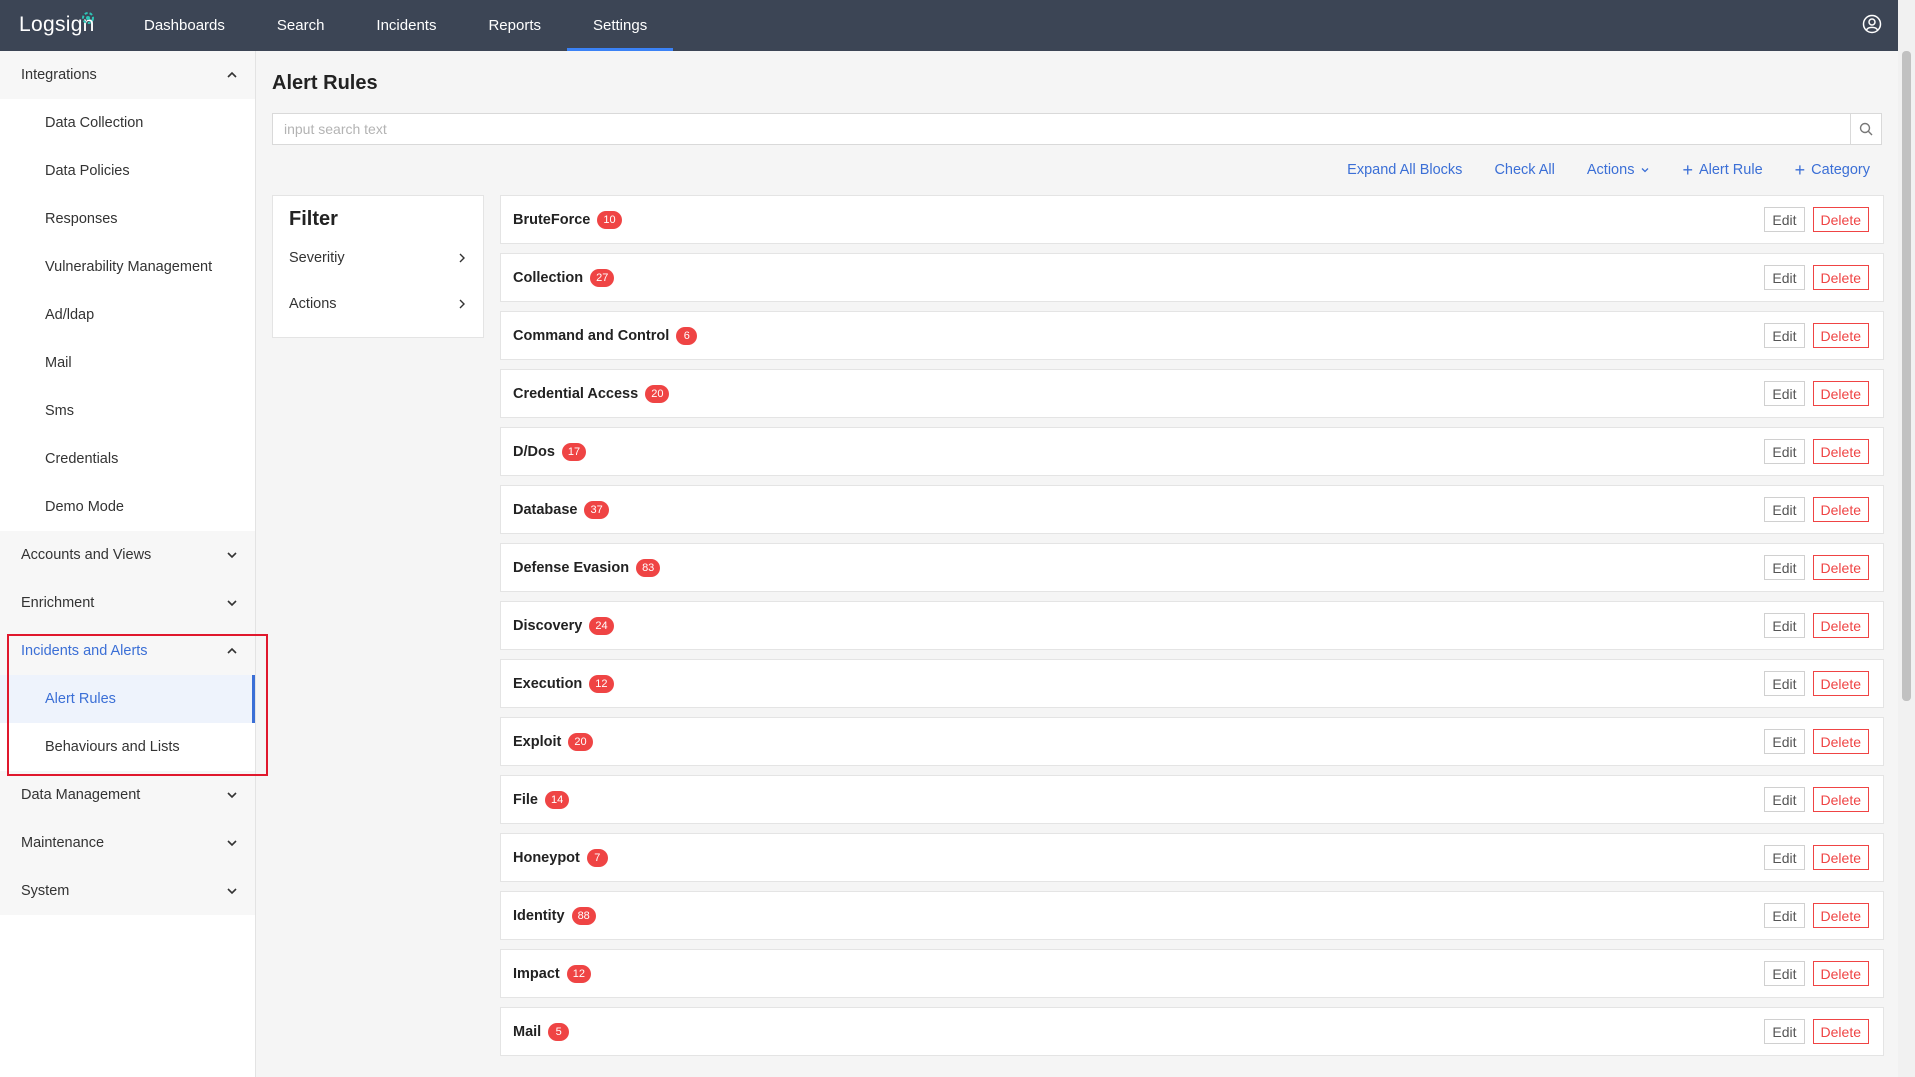 The width and height of the screenshot is (1915, 1077). Describe the element at coordinates (1192, 335) in the screenshot. I see `category-block: Command and Control 6 Edit Delete` at that location.